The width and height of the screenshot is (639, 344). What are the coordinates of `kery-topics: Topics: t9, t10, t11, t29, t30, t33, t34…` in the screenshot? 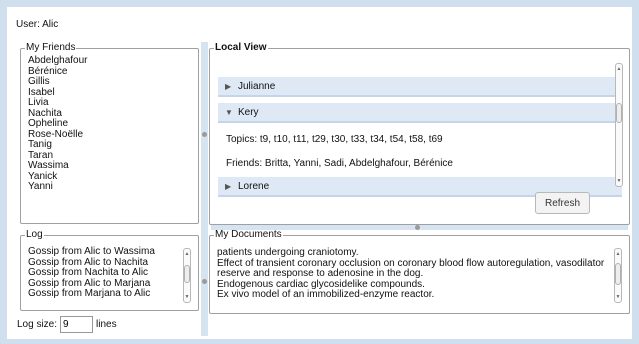 It's located at (334, 139).